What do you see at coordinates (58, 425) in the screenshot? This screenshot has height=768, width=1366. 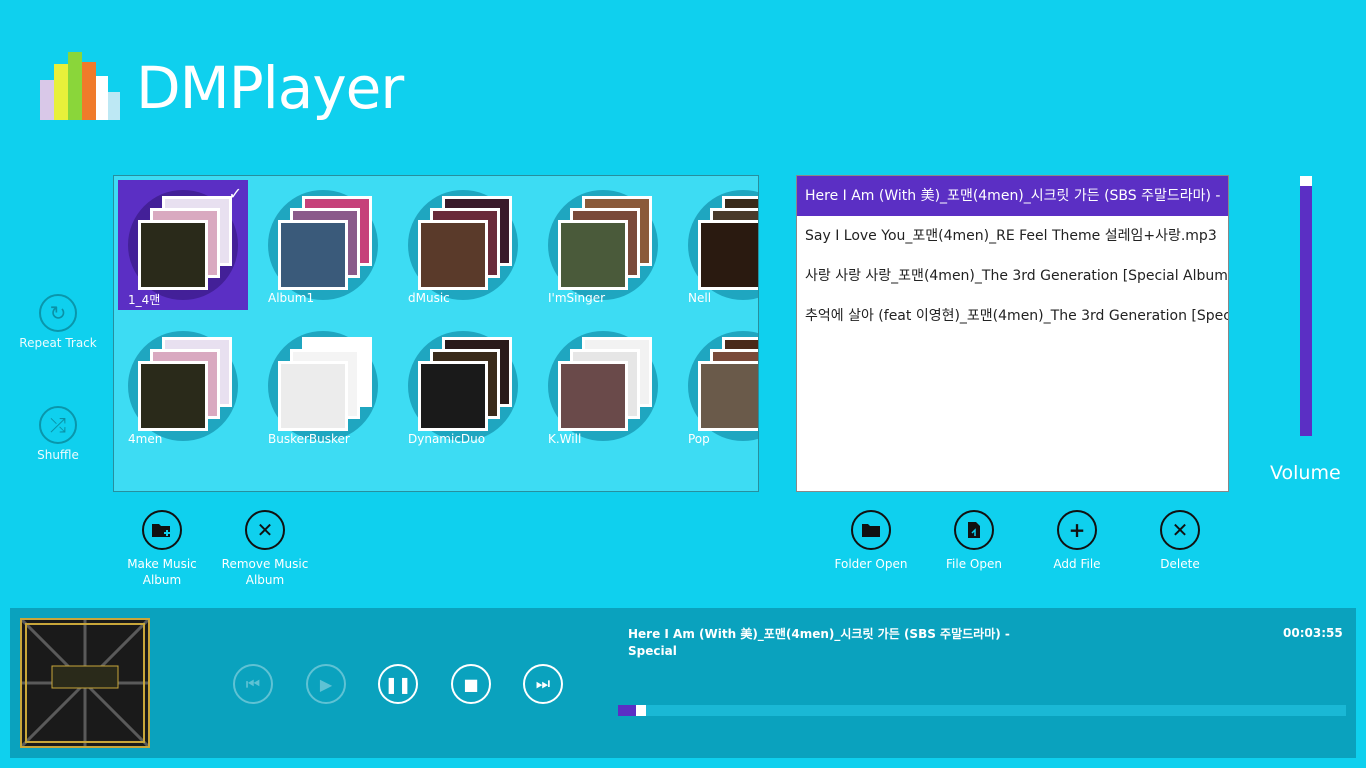 I see `shuffle-icon: ⤮` at bounding box center [58, 425].